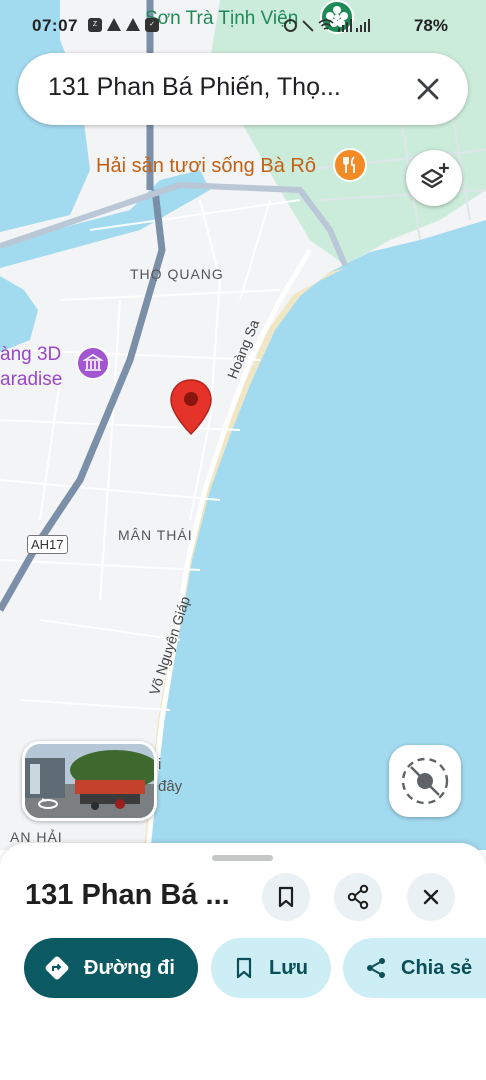 Image resolution: width=486 pixels, height=1080 pixels. Describe the element at coordinates (47, 544) in the screenshot. I see `highway-shield: AH17` at that location.